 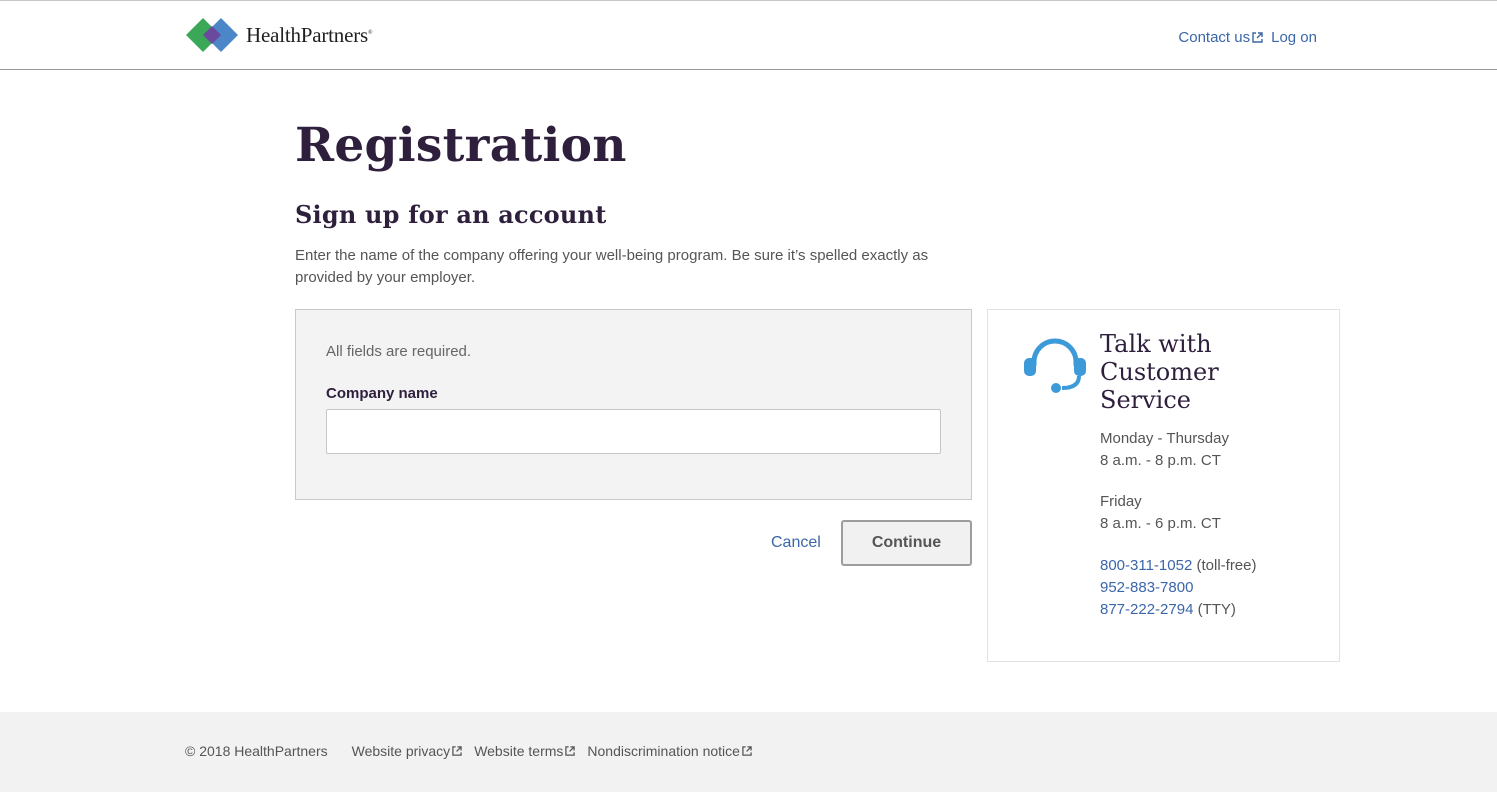 What do you see at coordinates (1164, 450) in the screenshot?
I see `hours-weekdays: Monday - Thursday 8 a.m. - 8 p.m. CT` at bounding box center [1164, 450].